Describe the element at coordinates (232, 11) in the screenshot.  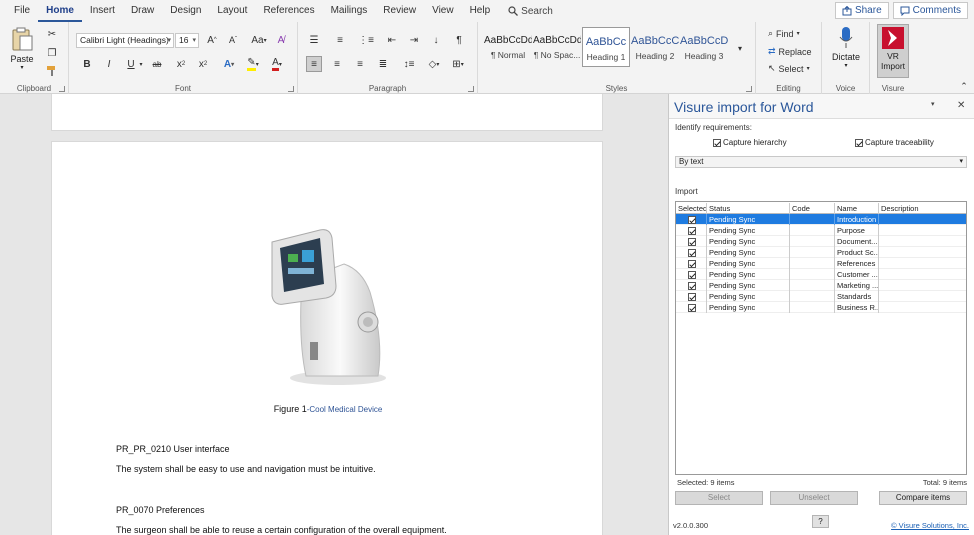
I see `tab-layout: Layout` at that location.